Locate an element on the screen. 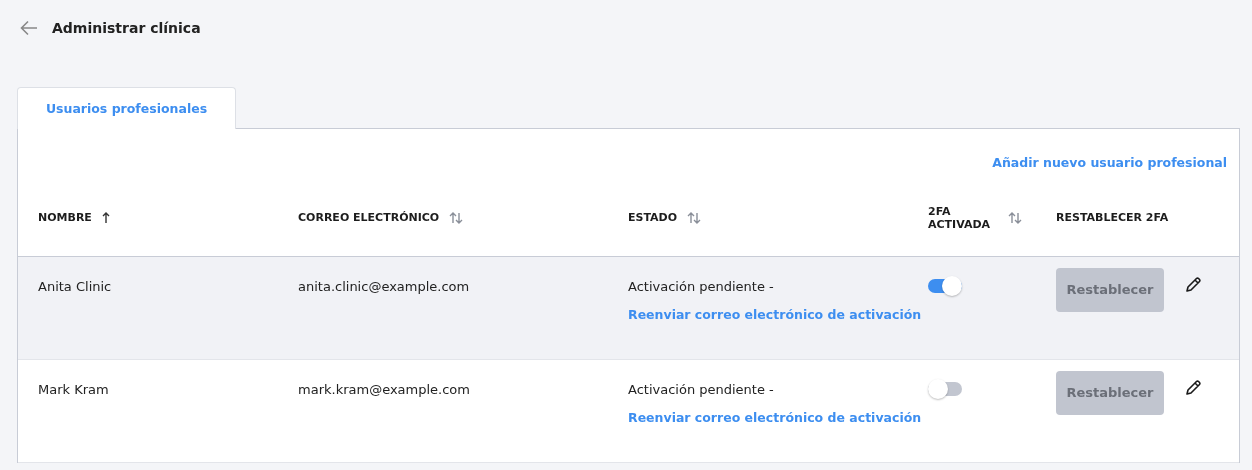  column-header: RESTABLECER 2FA is located at coordinates (1112, 217).